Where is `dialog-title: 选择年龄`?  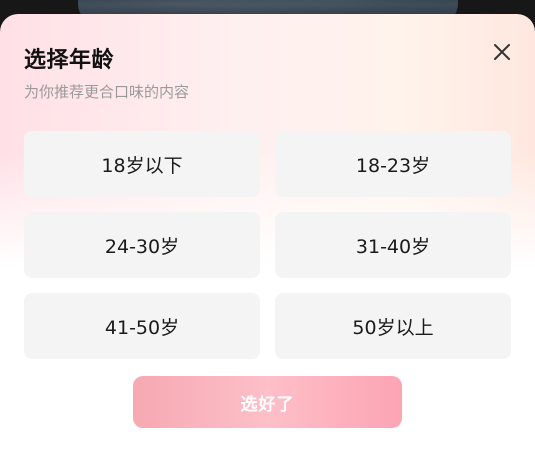 dialog-title: 选择年龄 is located at coordinates (69, 60).